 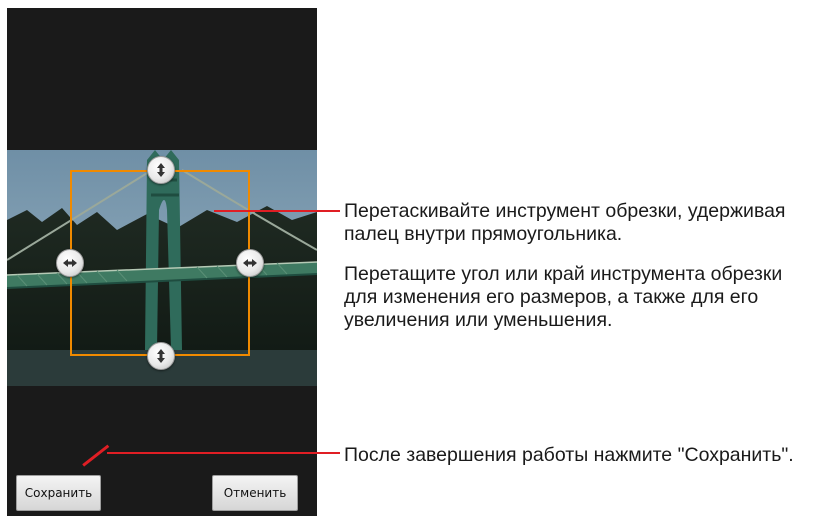 What do you see at coordinates (277, 211) in the screenshot?
I see `callout-leader-move` at bounding box center [277, 211].